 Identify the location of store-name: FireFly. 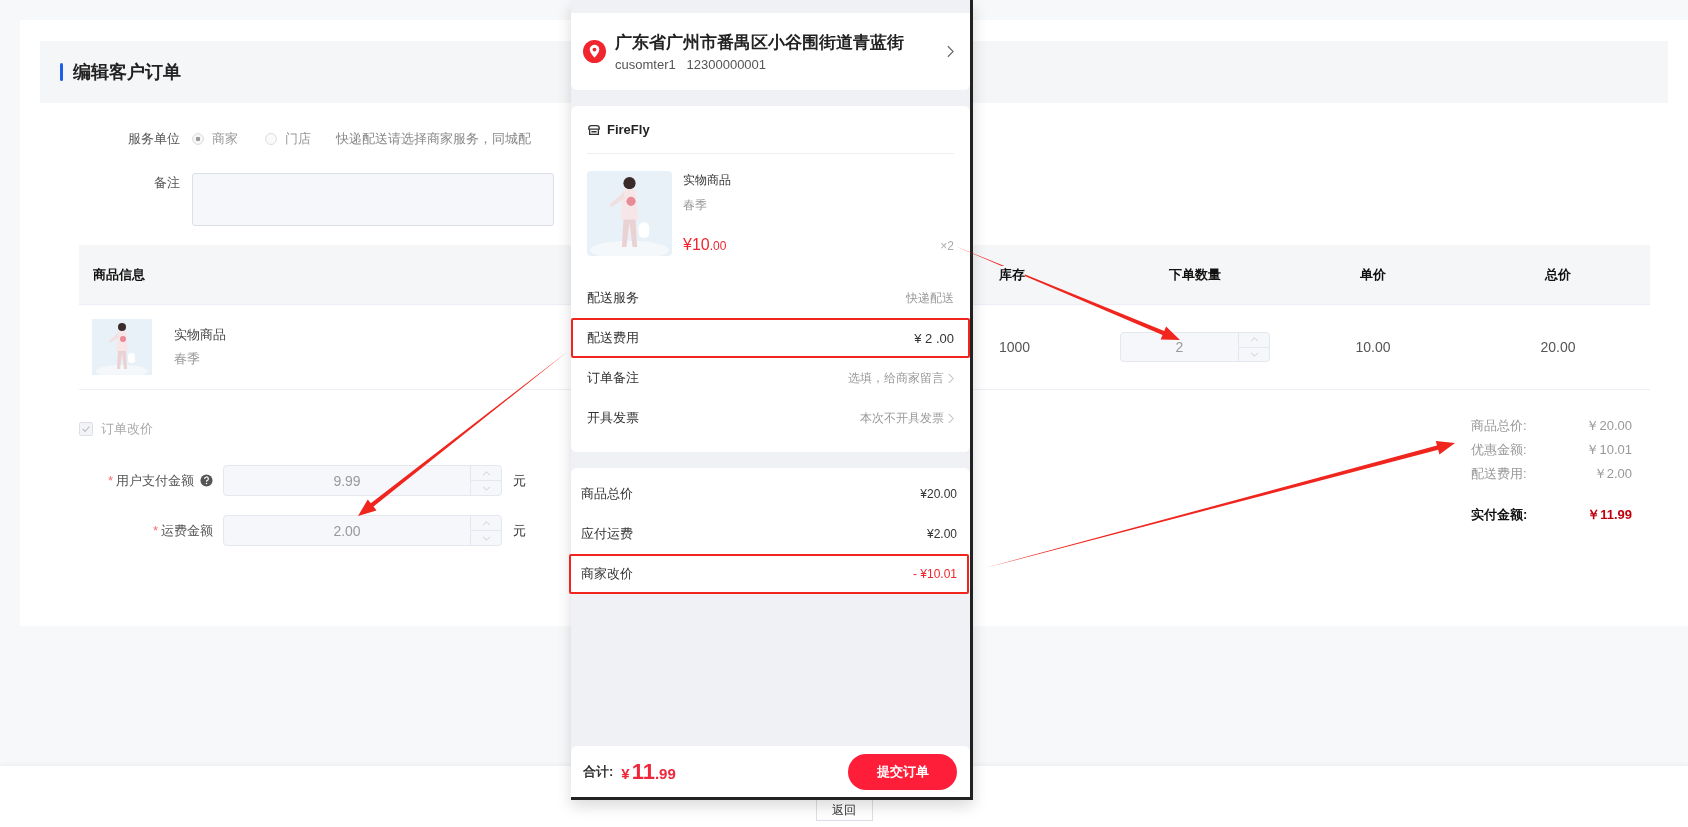
(628, 129).